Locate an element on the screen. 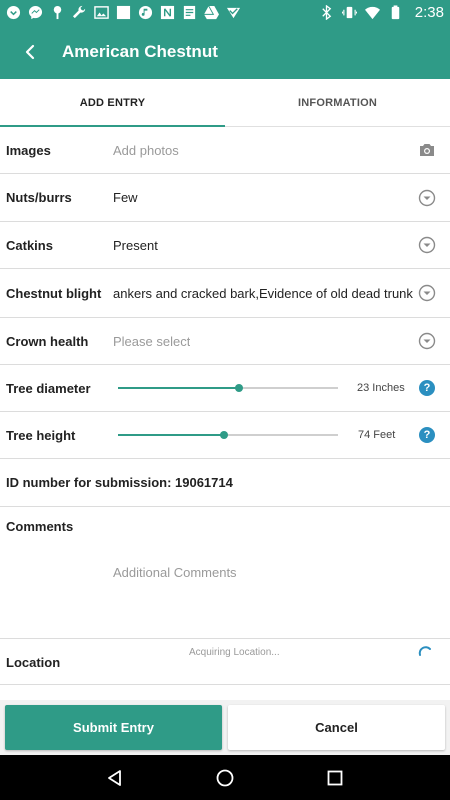  back-button is located at coordinates (31, 51).